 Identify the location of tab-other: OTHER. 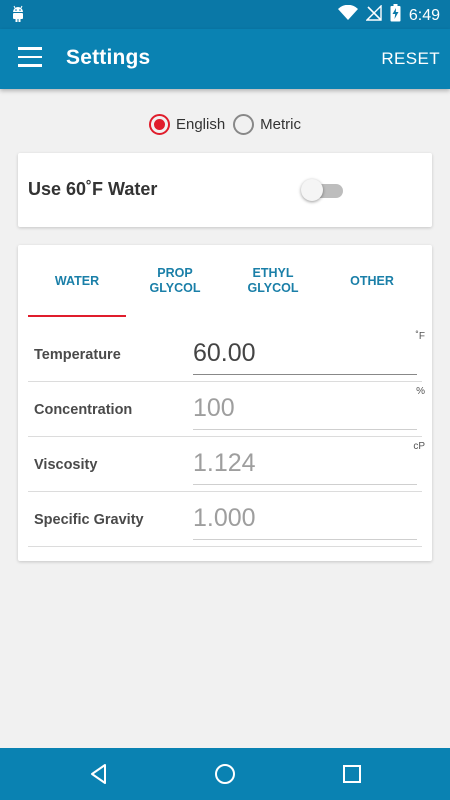
(372, 281).